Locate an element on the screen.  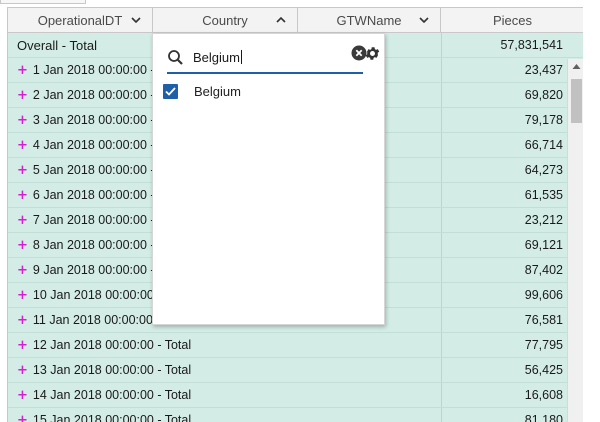
row-label-cell: +15 Jan 2018 00:00:00 - Total is located at coordinates (99, 415).